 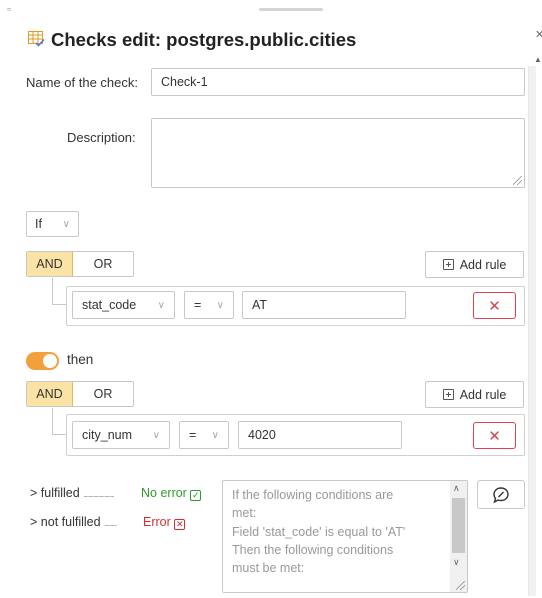 I want to click on fulfilled-label: fulfilled, so click(x=60, y=493).